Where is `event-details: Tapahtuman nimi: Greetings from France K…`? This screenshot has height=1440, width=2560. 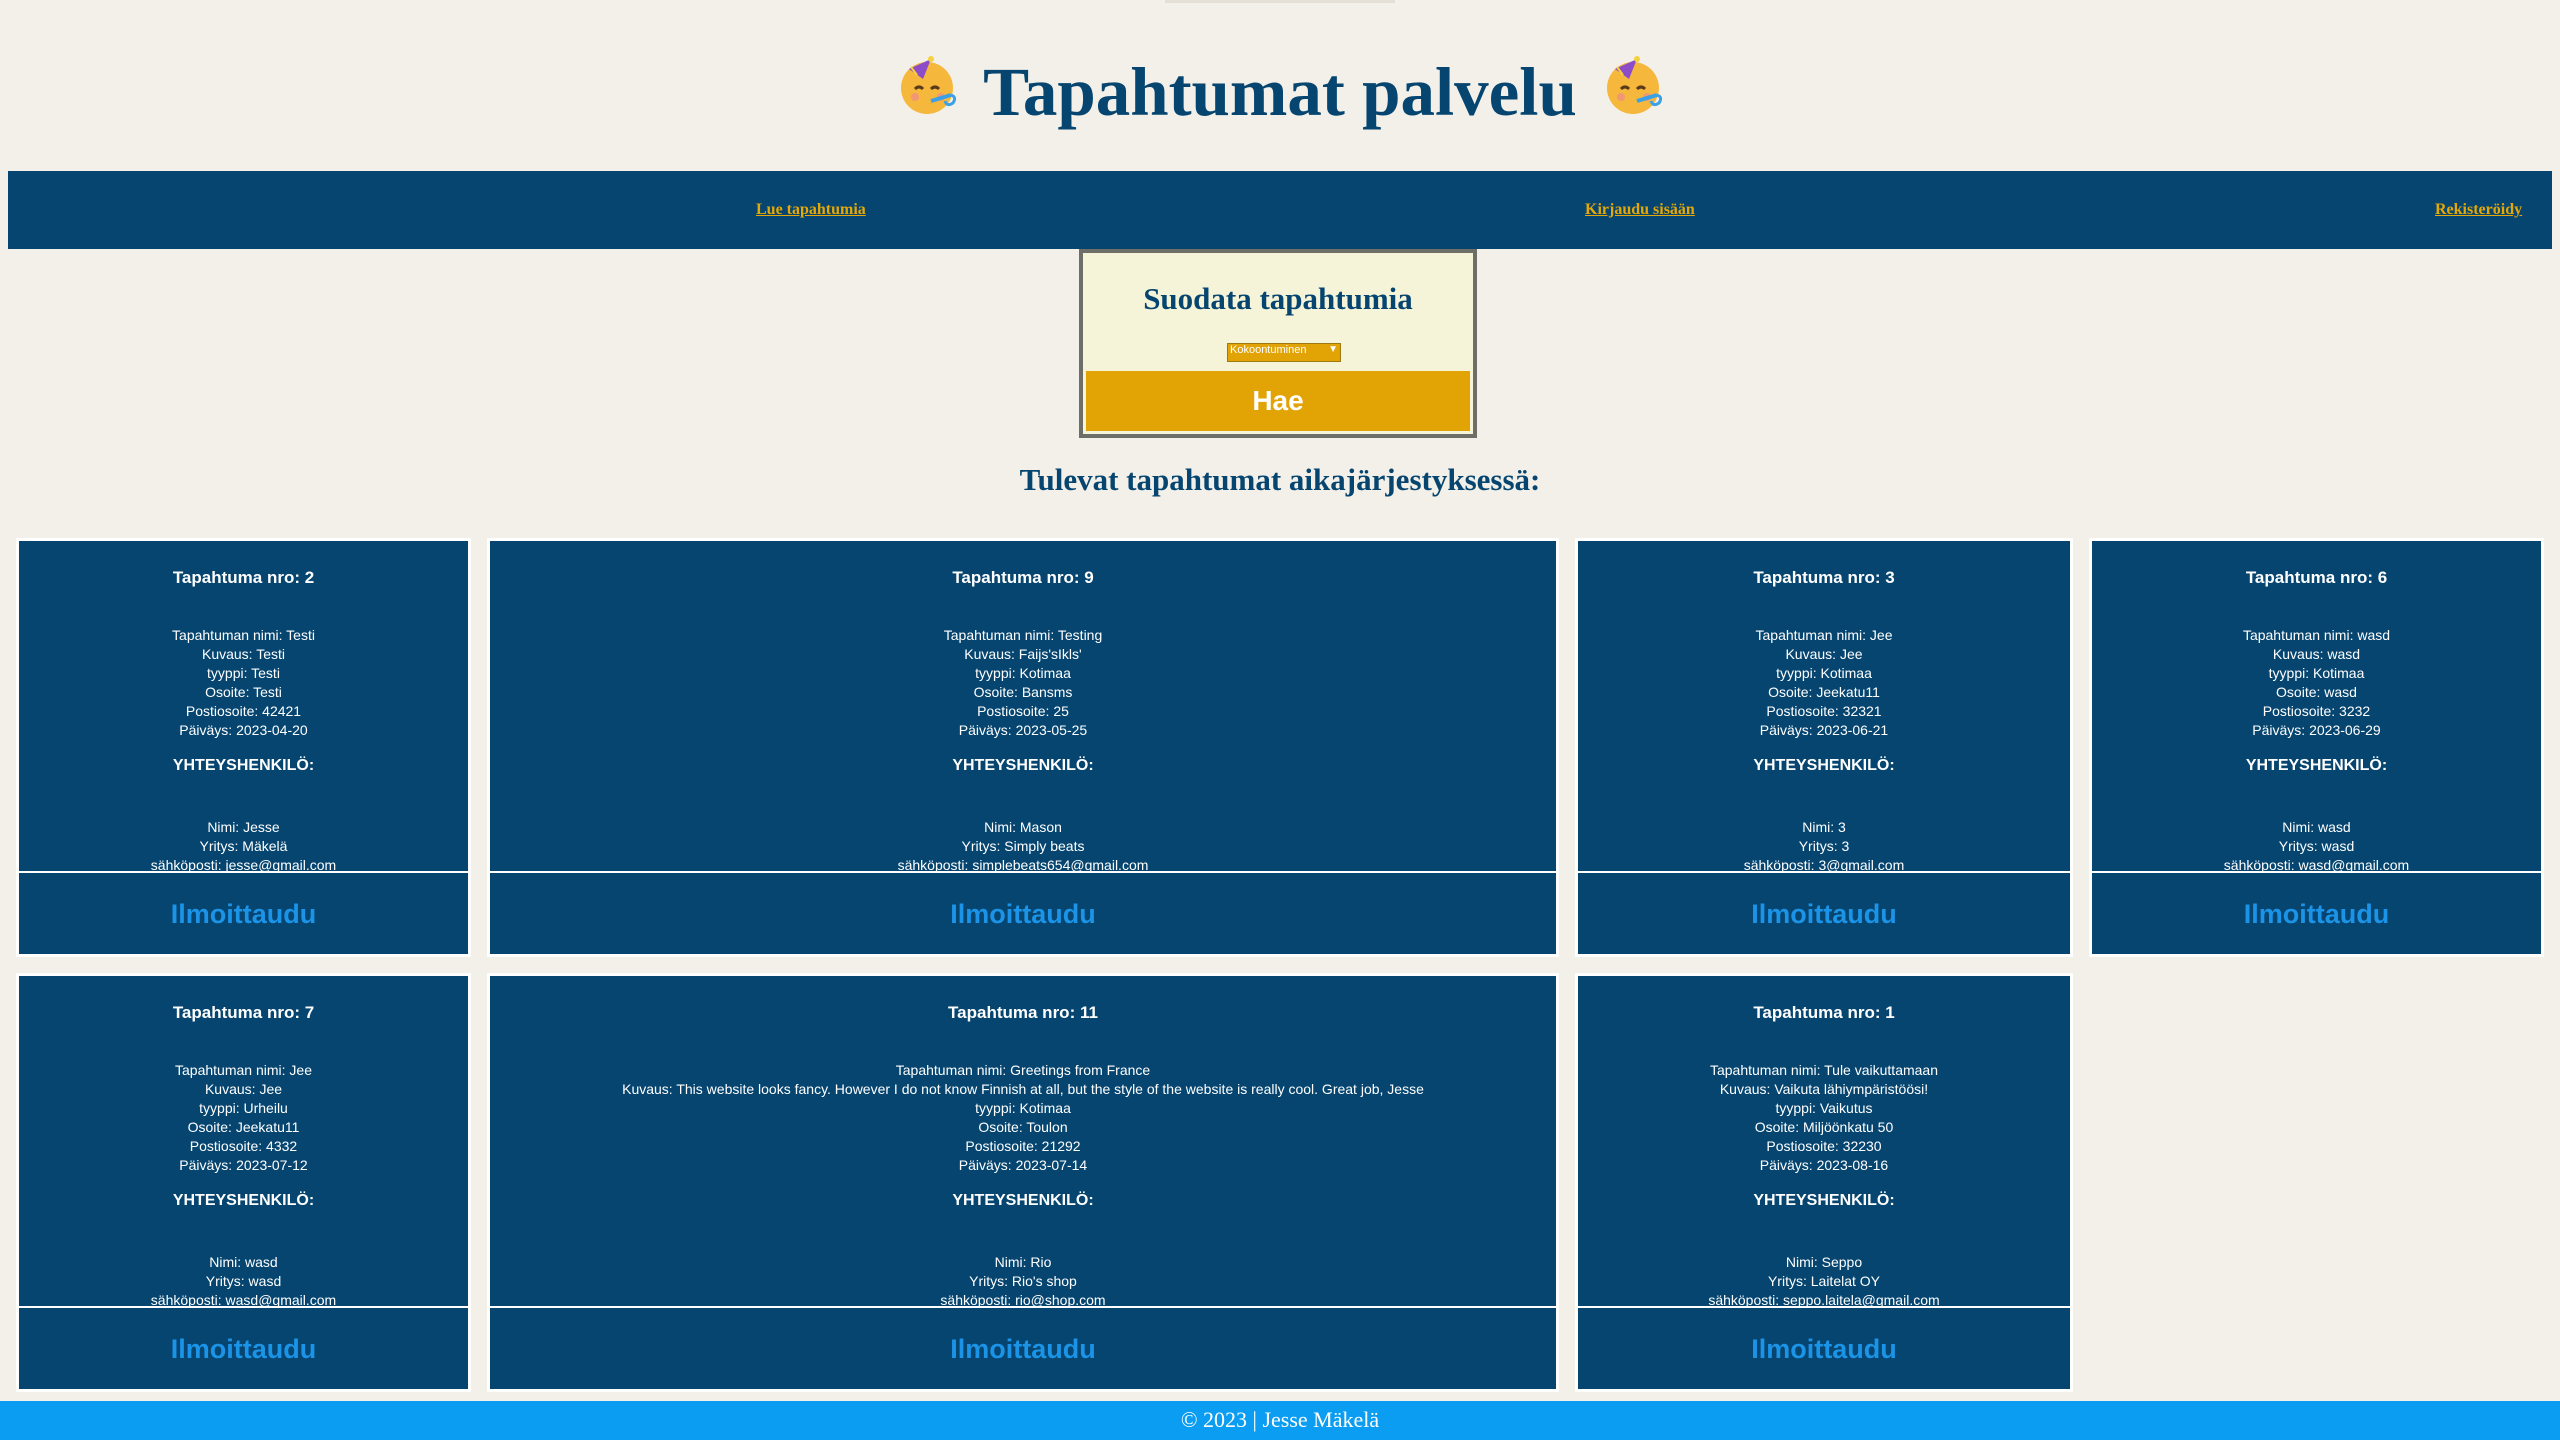
event-details: Tapahtuman nimi: Greetings from France K… is located at coordinates (1023, 1118).